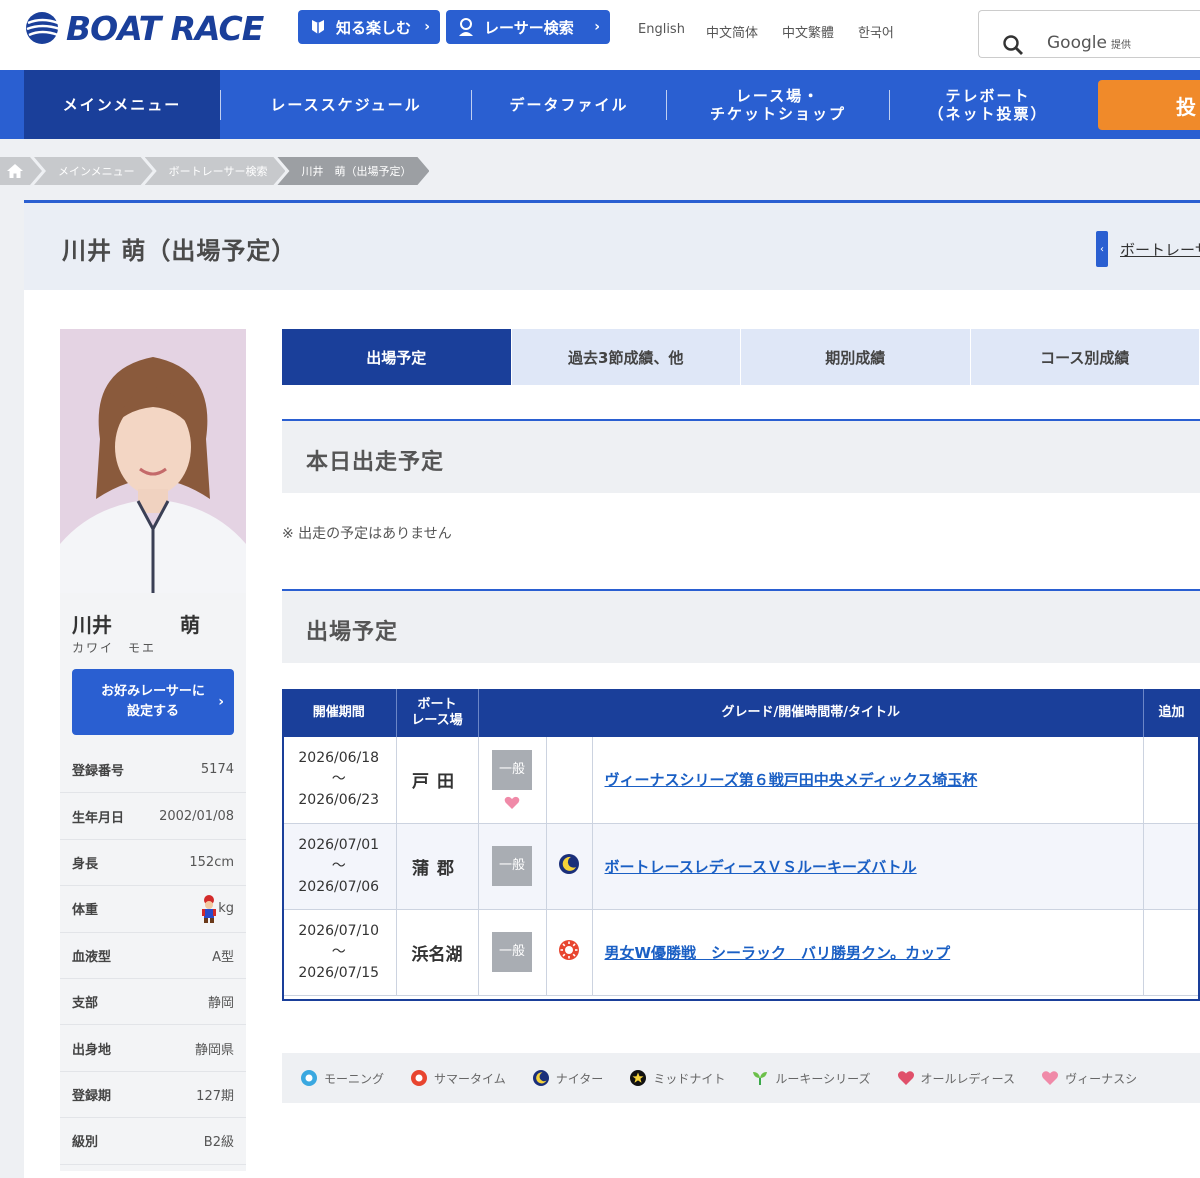 Image resolution: width=1200 pixels, height=1178 pixels. What do you see at coordinates (419, 1078) in the screenshot?
I see `summer-icon` at bounding box center [419, 1078].